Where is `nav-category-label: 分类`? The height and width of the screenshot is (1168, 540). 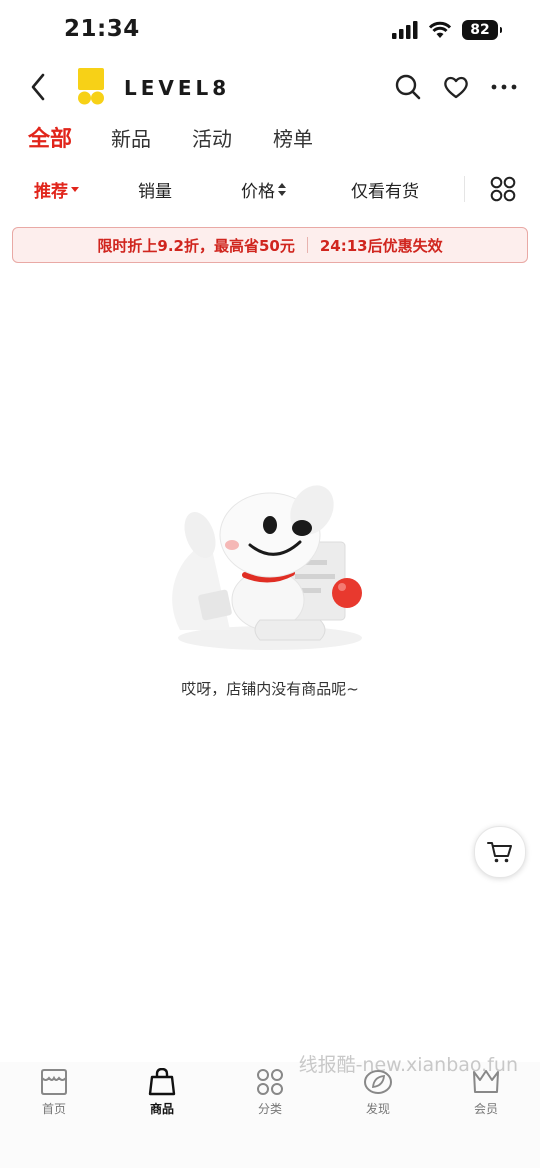 nav-category-label: 分类 is located at coordinates (269, 1109).